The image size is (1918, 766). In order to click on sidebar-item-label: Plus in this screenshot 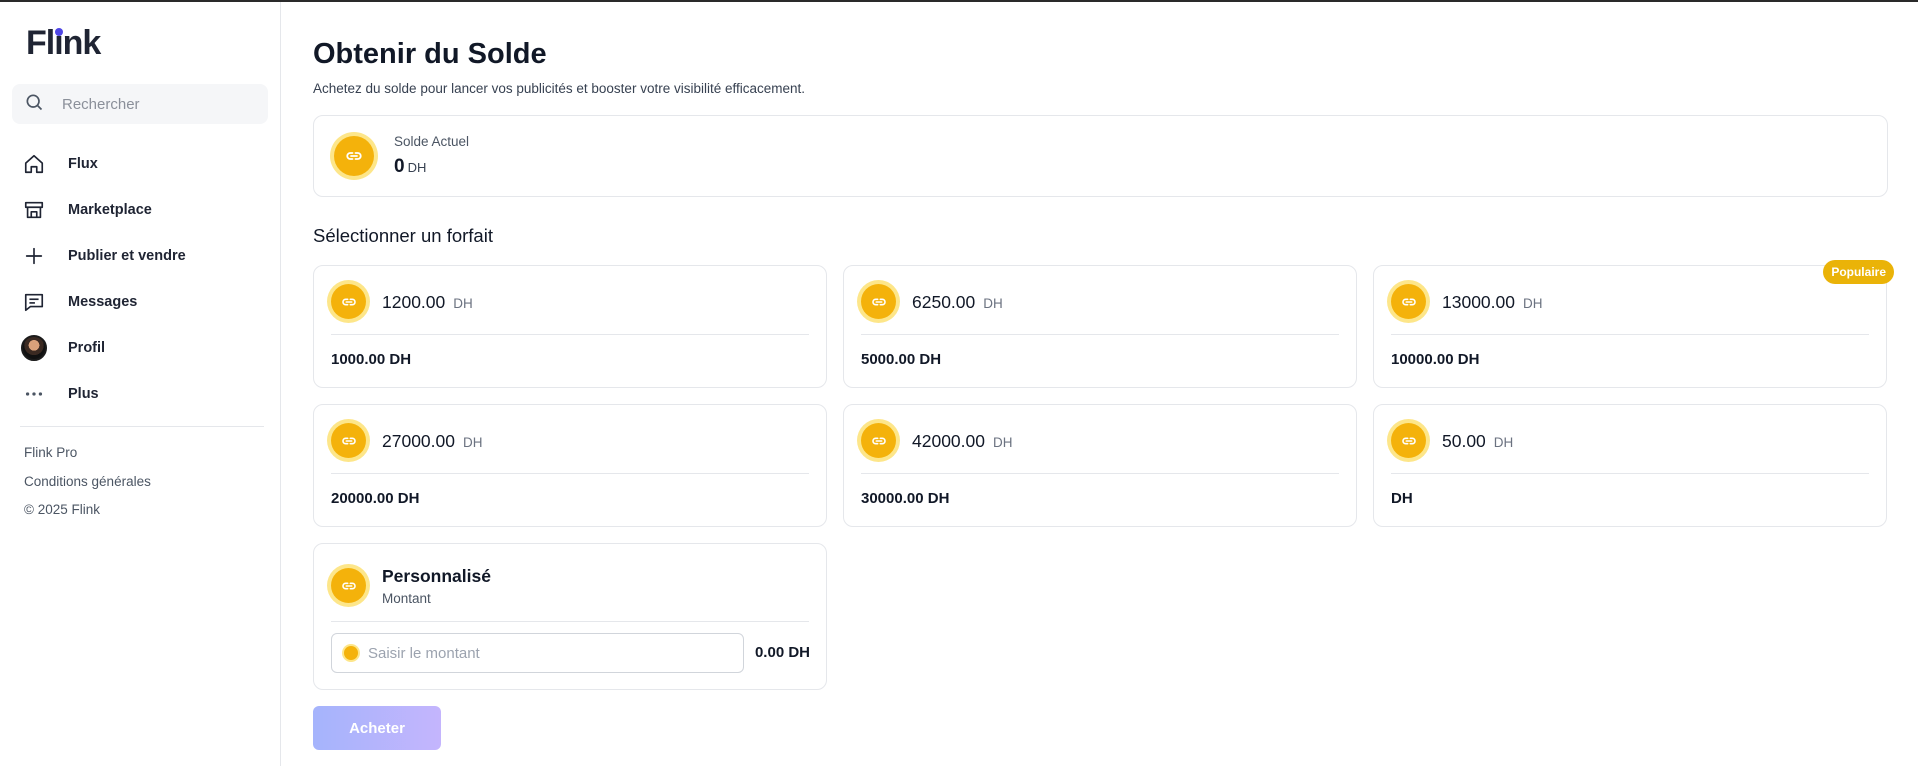, I will do `click(83, 394)`.